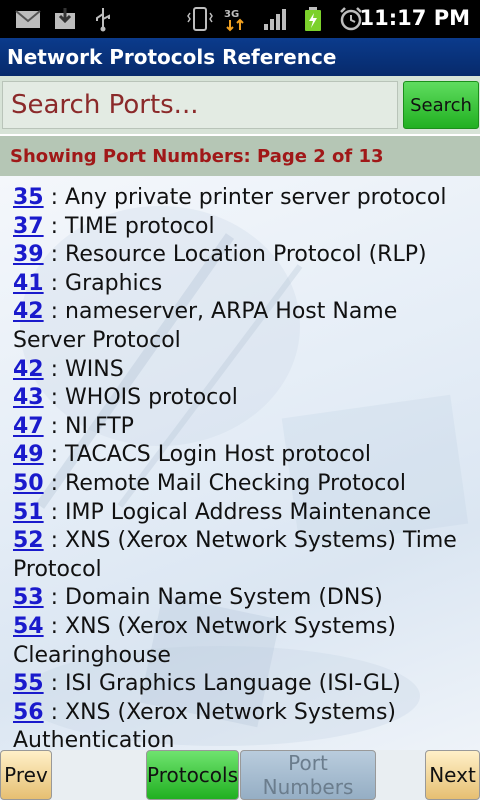  I want to click on 3g-data-icon: 3G, so click(234, 20).